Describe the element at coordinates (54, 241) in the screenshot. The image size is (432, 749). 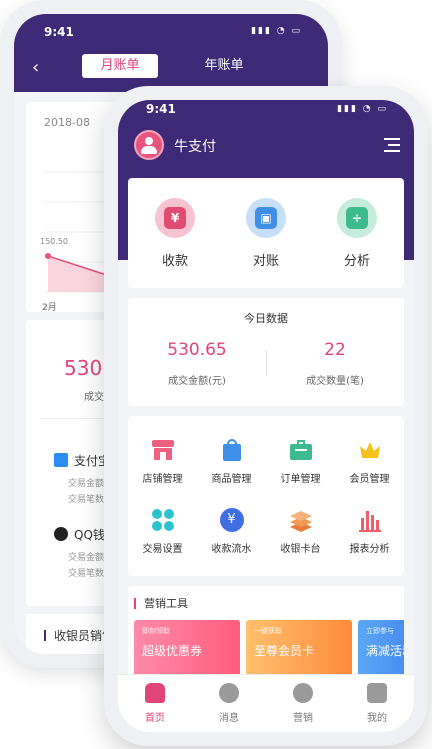
I see `chart-point-label: 150.50` at that location.